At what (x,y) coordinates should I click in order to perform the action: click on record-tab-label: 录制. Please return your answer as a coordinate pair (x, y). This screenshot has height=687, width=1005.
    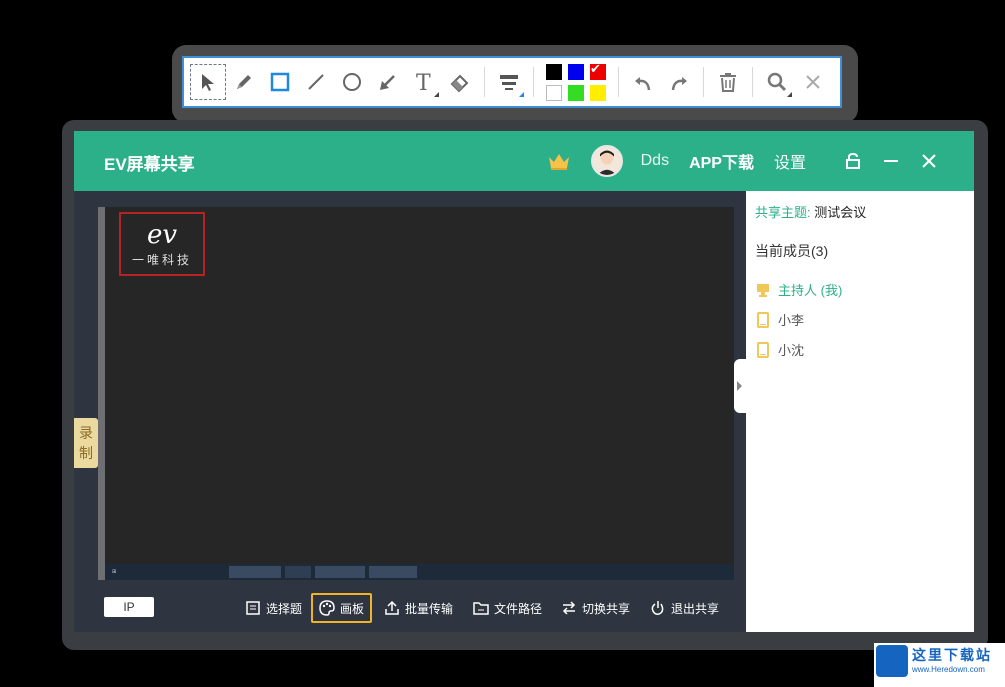
    Looking at the image, I should click on (86, 443).